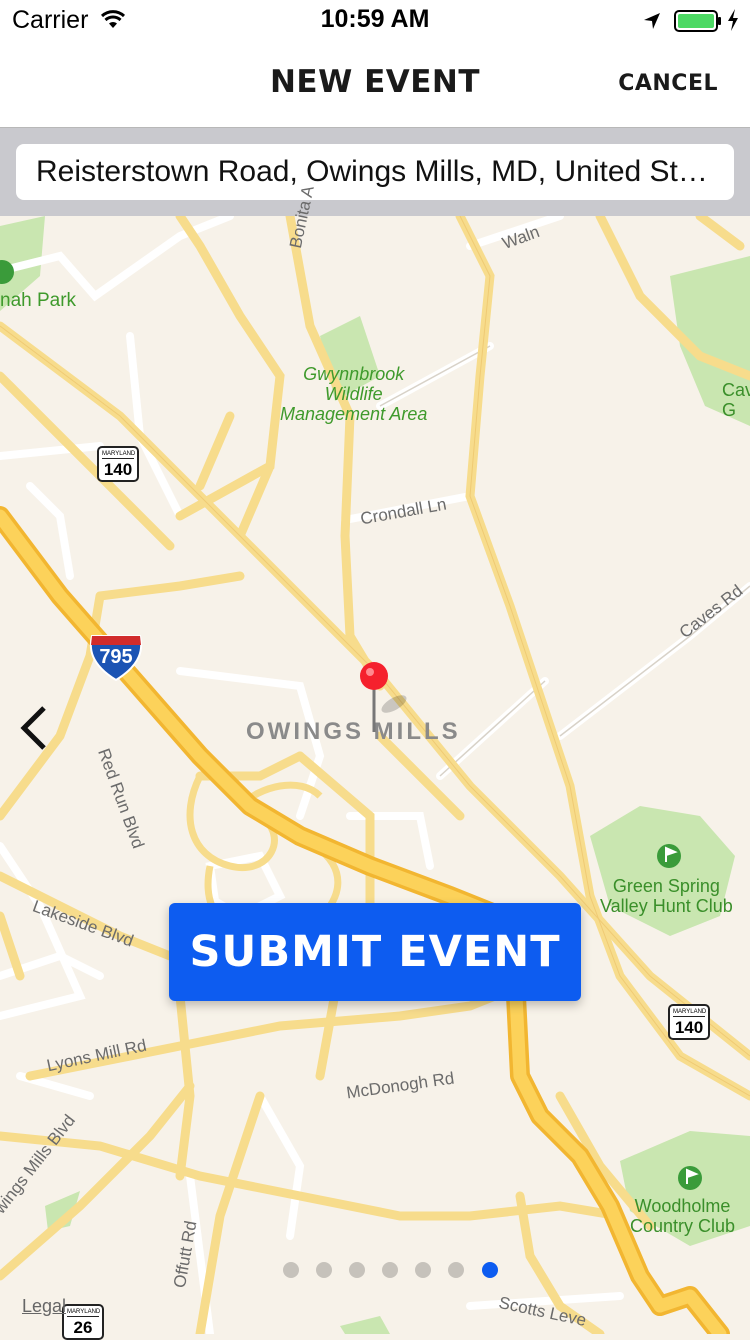 Image resolution: width=750 pixels, height=1340 pixels. I want to click on map-label-poi: Woodholme Country Club, so click(683, 1216).